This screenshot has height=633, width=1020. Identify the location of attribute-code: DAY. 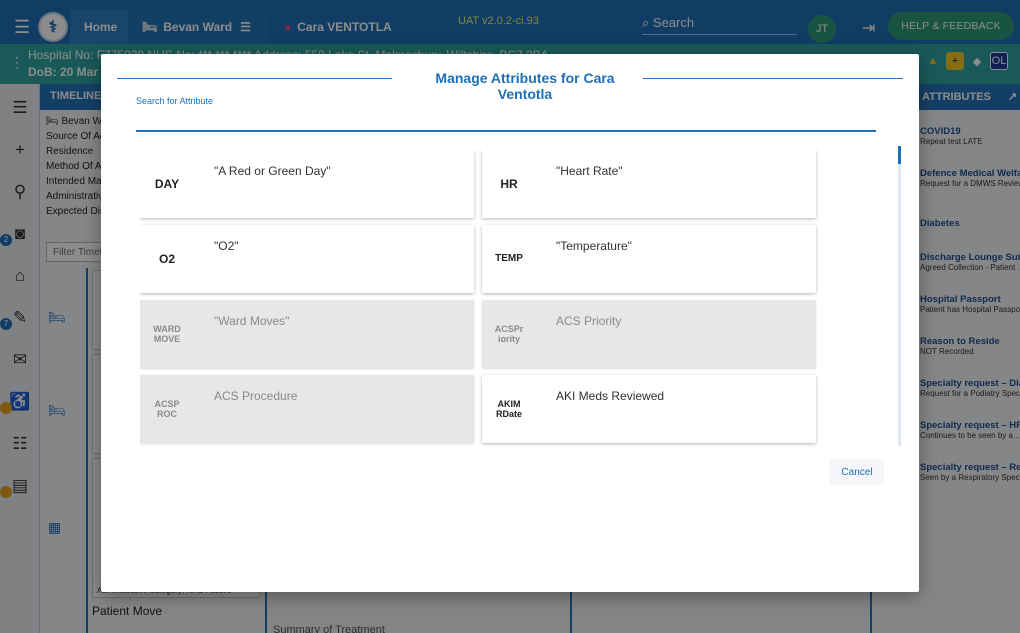
(167, 184).